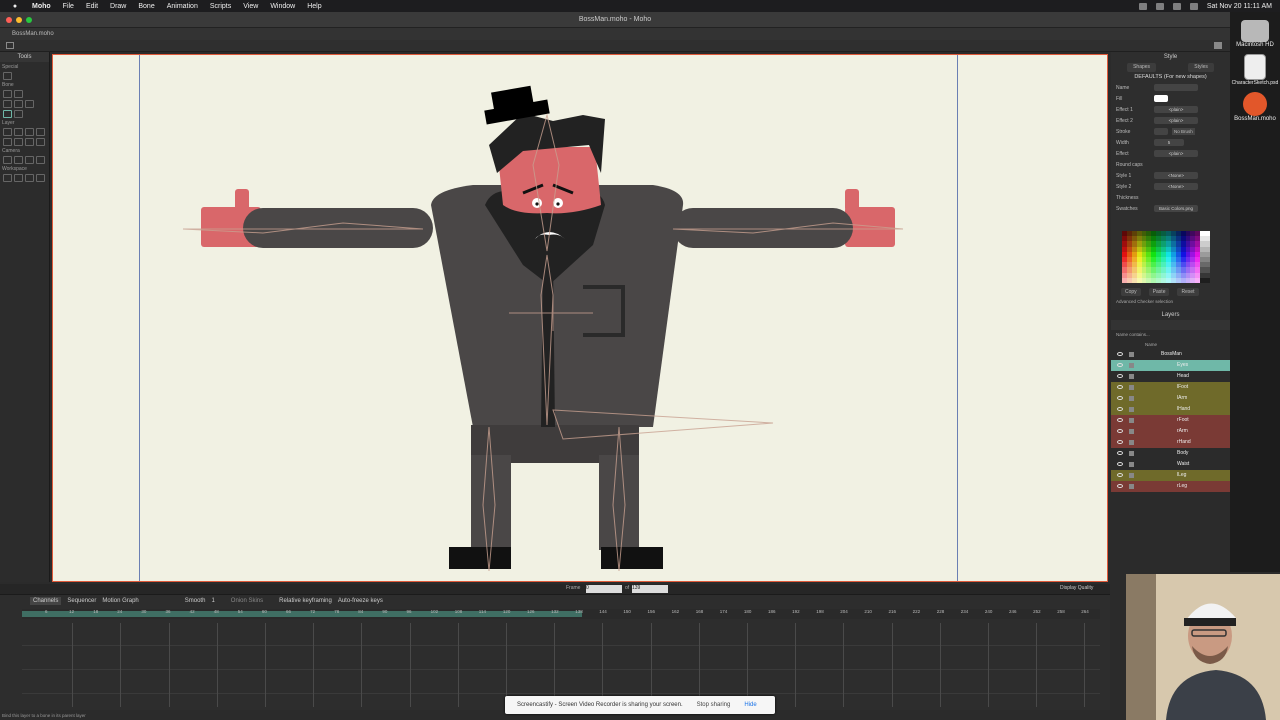 Image resolution: width=1280 pixels, height=720 pixels. Describe the element at coordinates (1159, 6) in the screenshot. I see `battery-icon` at that location.